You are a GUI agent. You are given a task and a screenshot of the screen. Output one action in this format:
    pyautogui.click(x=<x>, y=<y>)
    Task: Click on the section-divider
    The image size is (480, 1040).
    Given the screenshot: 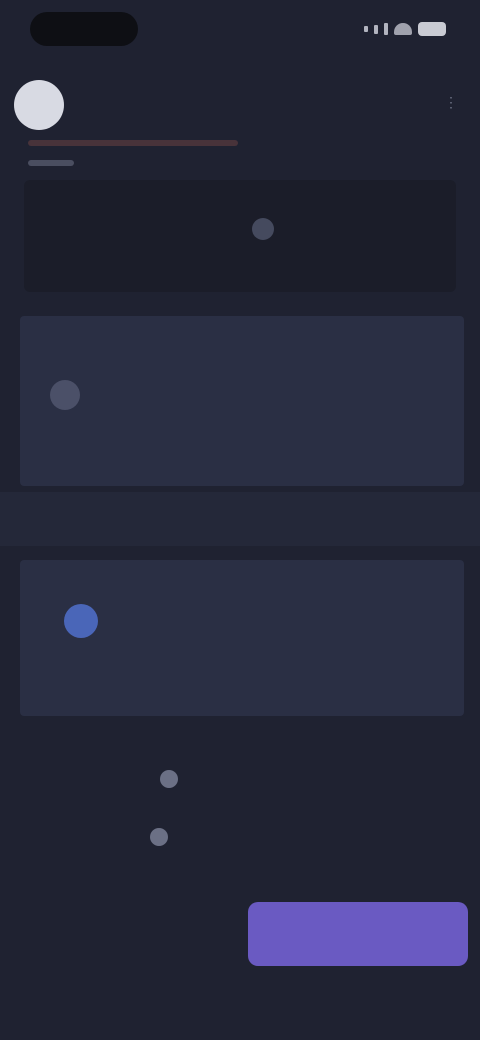 What is the action you would take?
    pyautogui.click(x=240, y=519)
    